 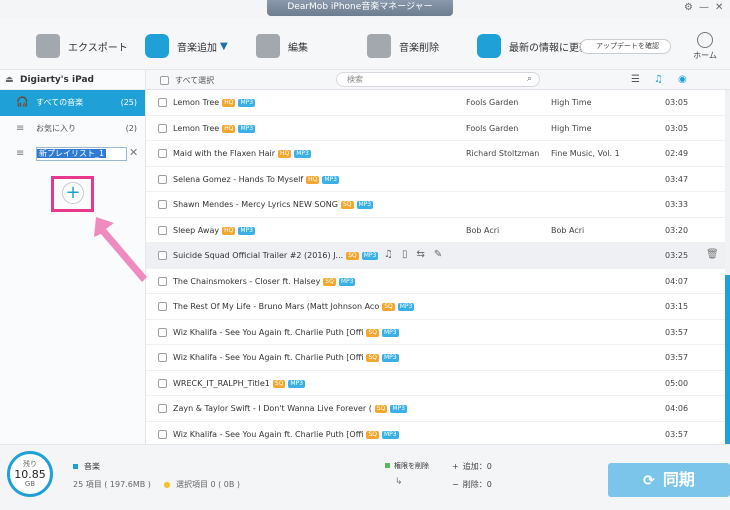 What do you see at coordinates (379, 46) in the screenshot?
I see `delete-music-icon` at bounding box center [379, 46].